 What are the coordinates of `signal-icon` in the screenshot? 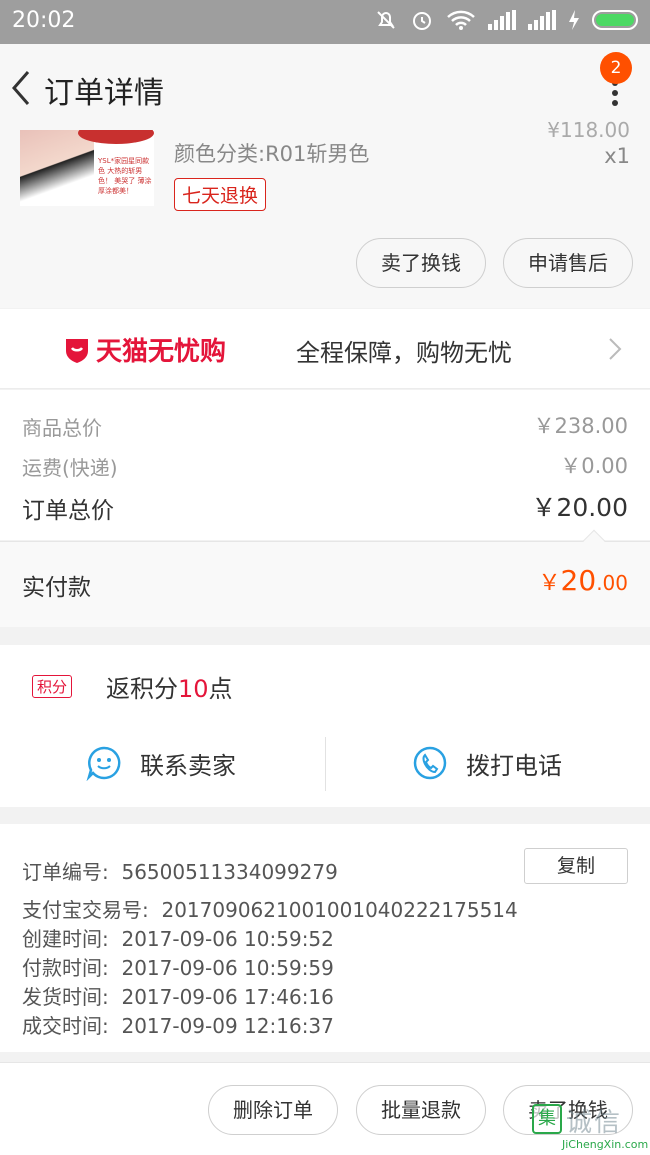 It's located at (502, 20).